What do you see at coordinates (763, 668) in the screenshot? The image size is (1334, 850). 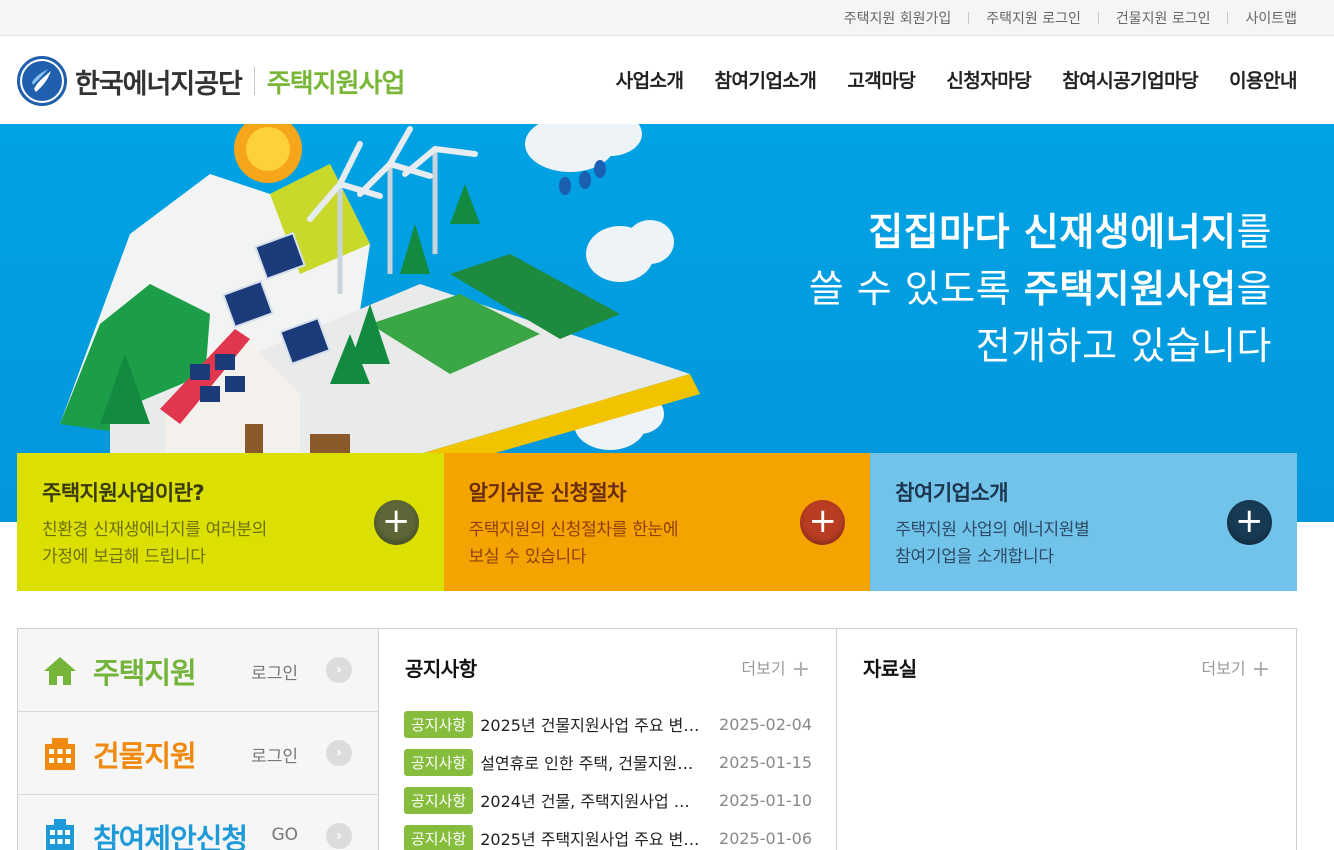 I see `notice-more-label: 더보기` at bounding box center [763, 668].